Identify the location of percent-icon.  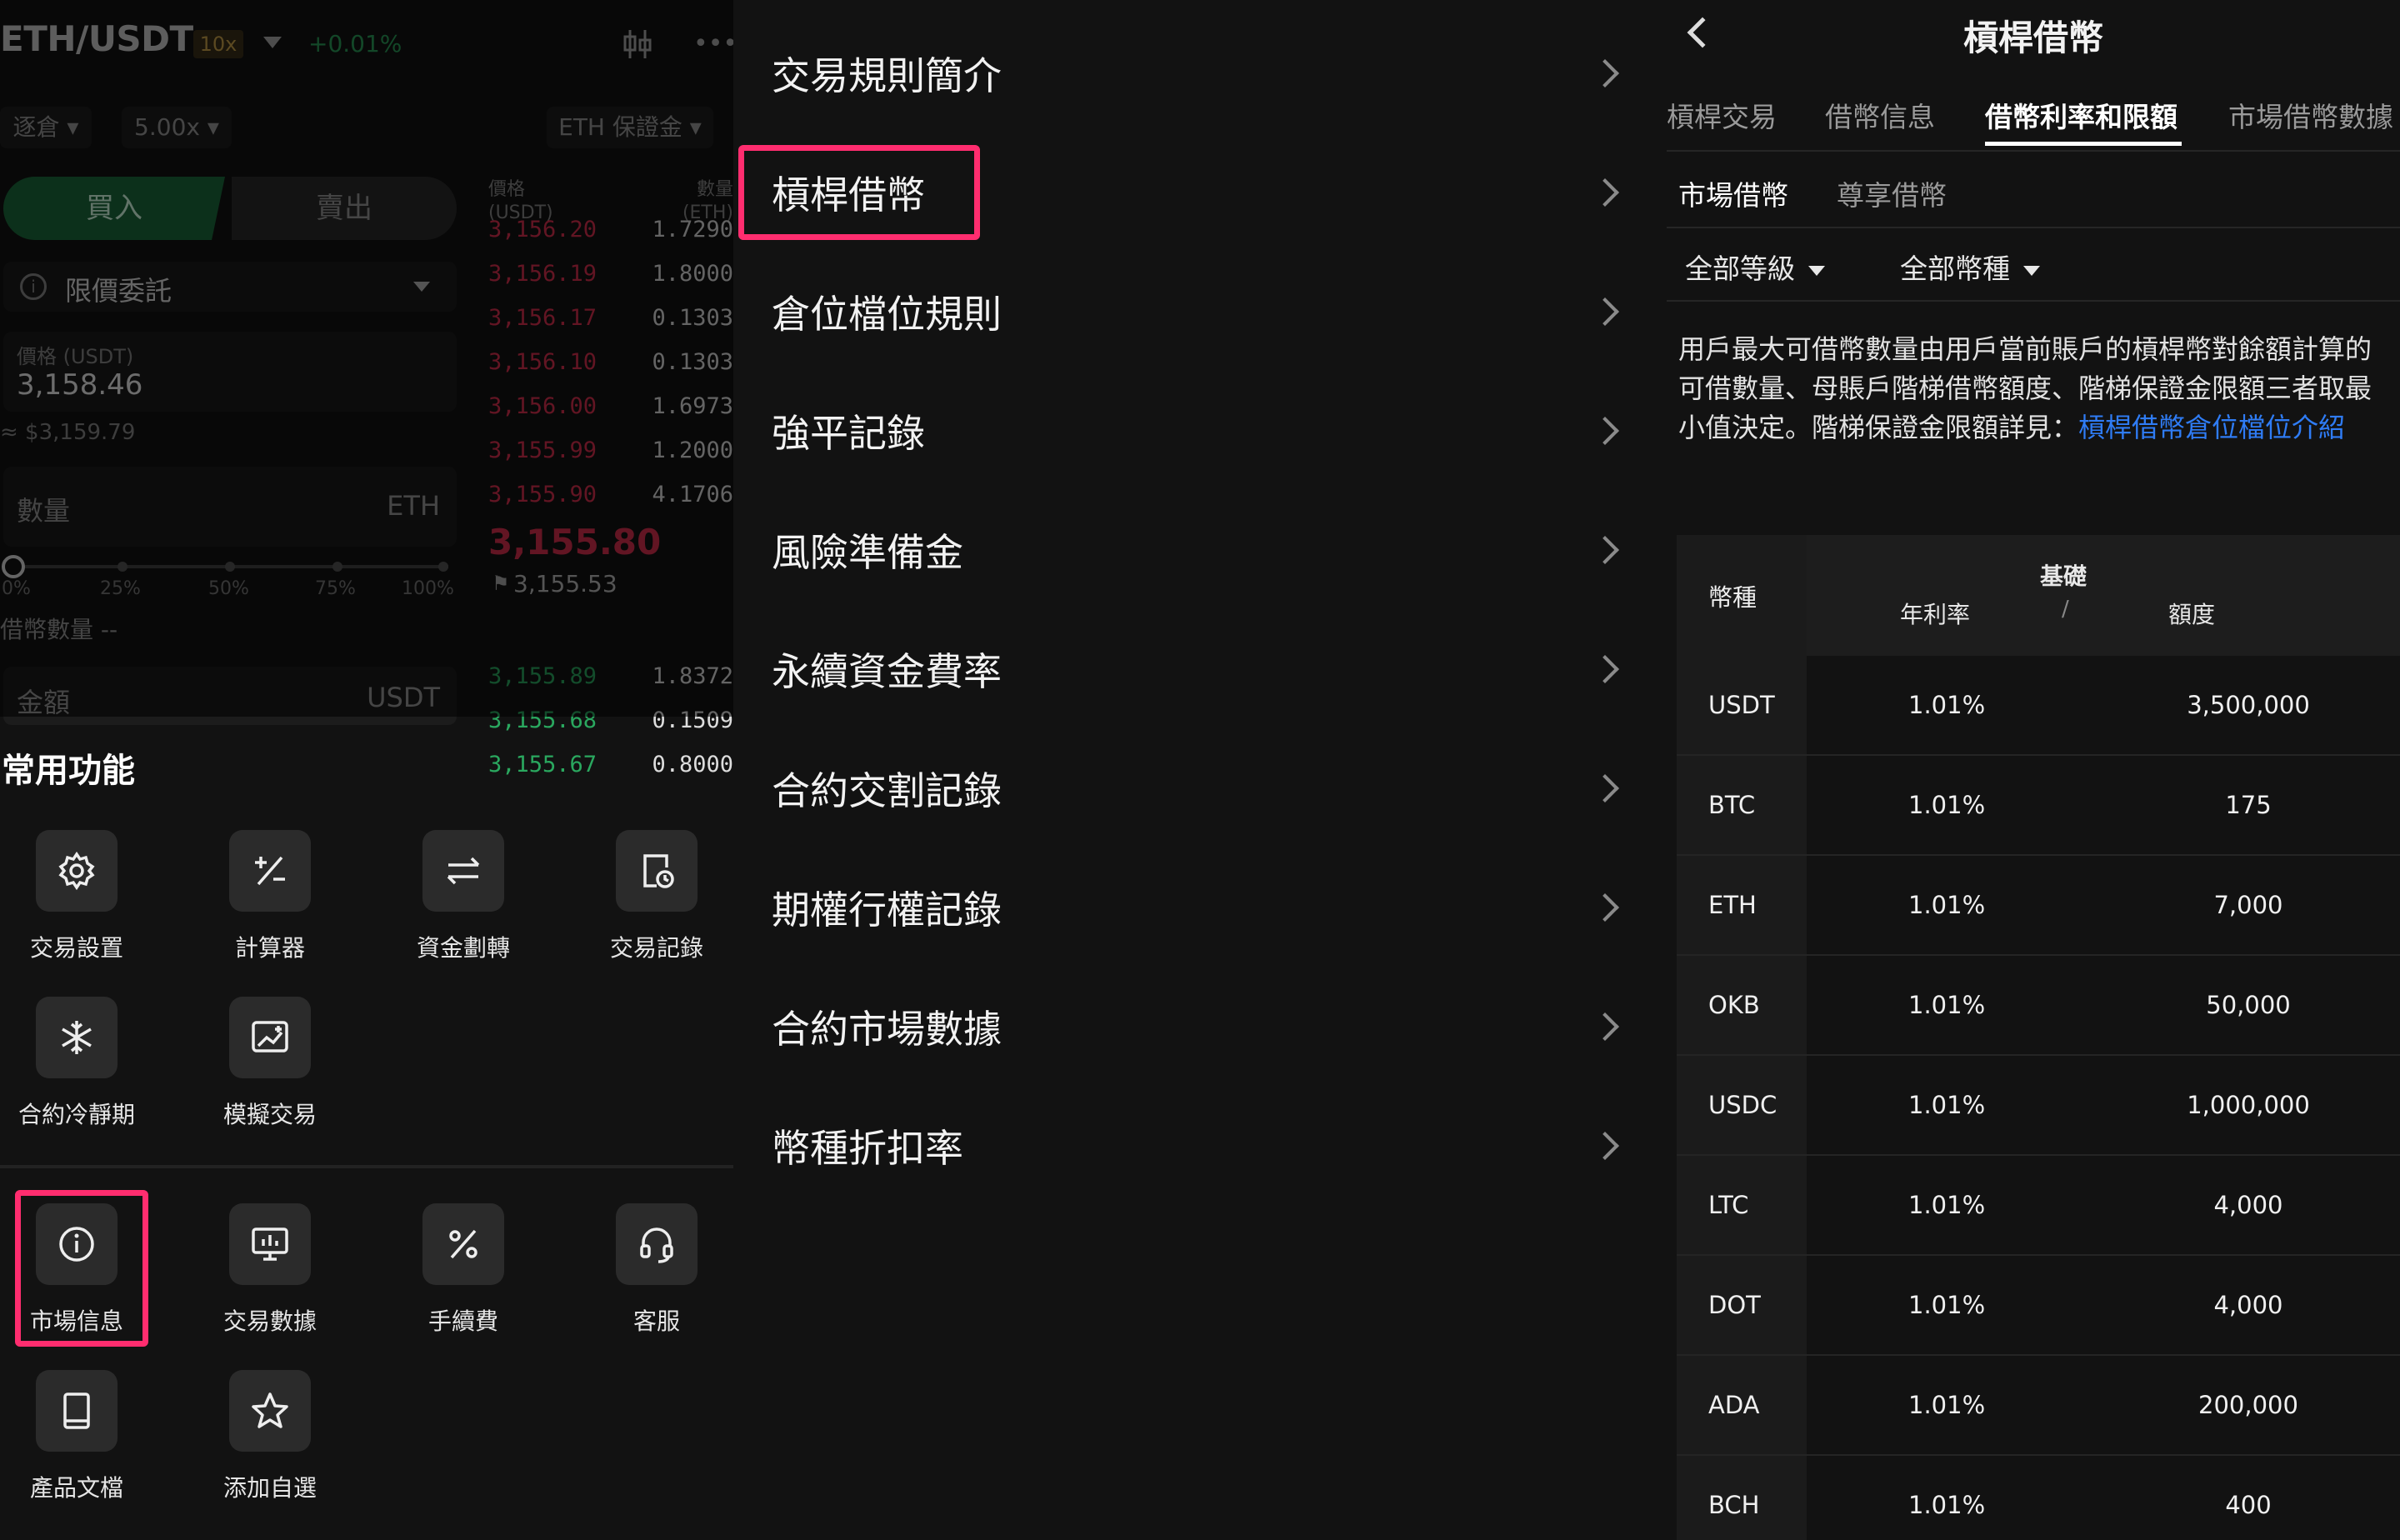
(463, 1244).